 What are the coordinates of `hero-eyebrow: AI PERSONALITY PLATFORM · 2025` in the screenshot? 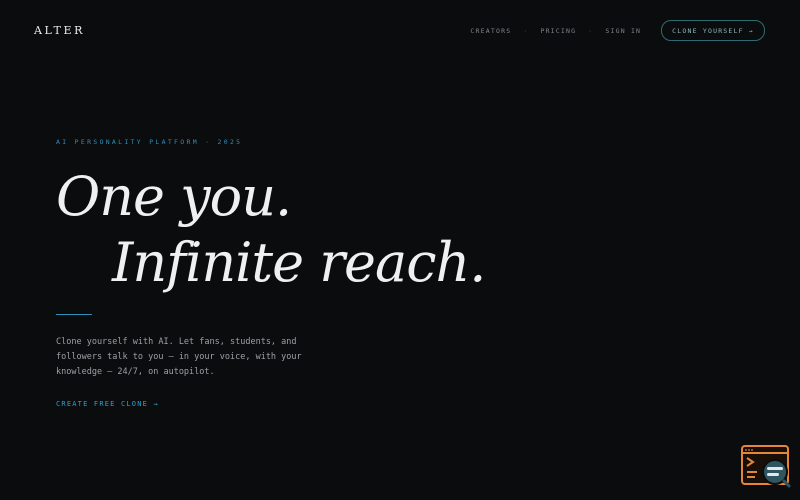 It's located at (149, 142).